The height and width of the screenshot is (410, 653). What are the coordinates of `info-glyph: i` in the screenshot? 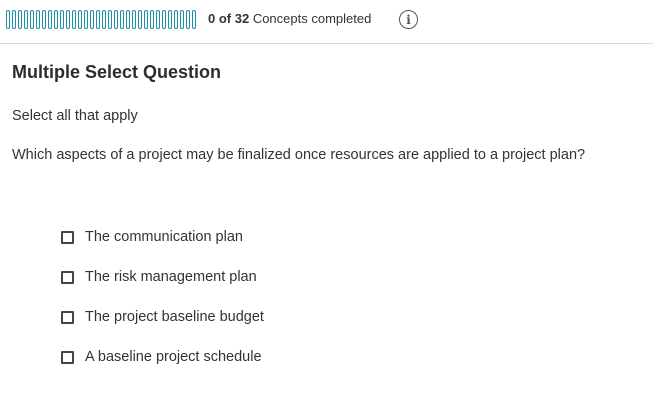 It's located at (408, 19).